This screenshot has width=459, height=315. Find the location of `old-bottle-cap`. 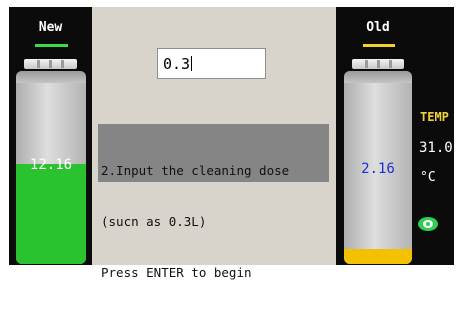

old-bottle-cap is located at coordinates (378, 64).